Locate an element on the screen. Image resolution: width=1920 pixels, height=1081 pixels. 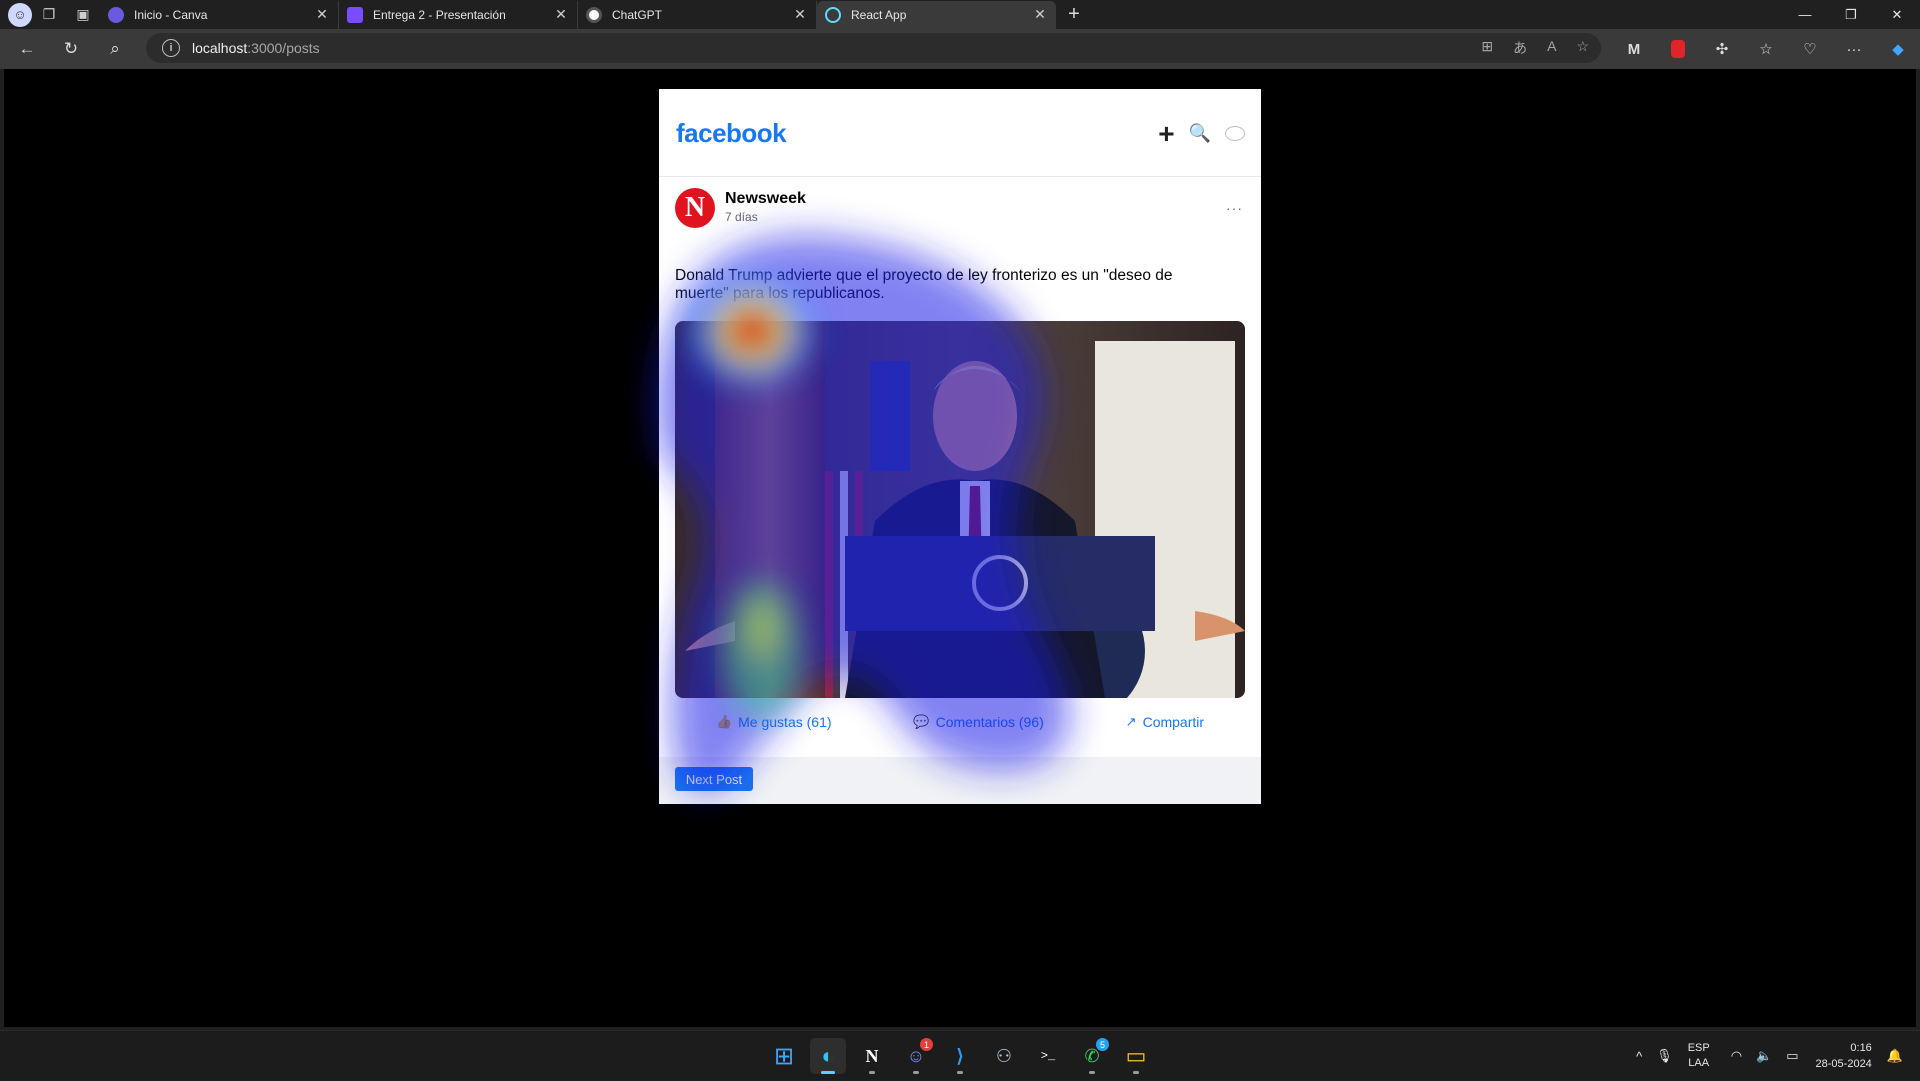
battery-icon: ▭ is located at coordinates (1792, 1056).